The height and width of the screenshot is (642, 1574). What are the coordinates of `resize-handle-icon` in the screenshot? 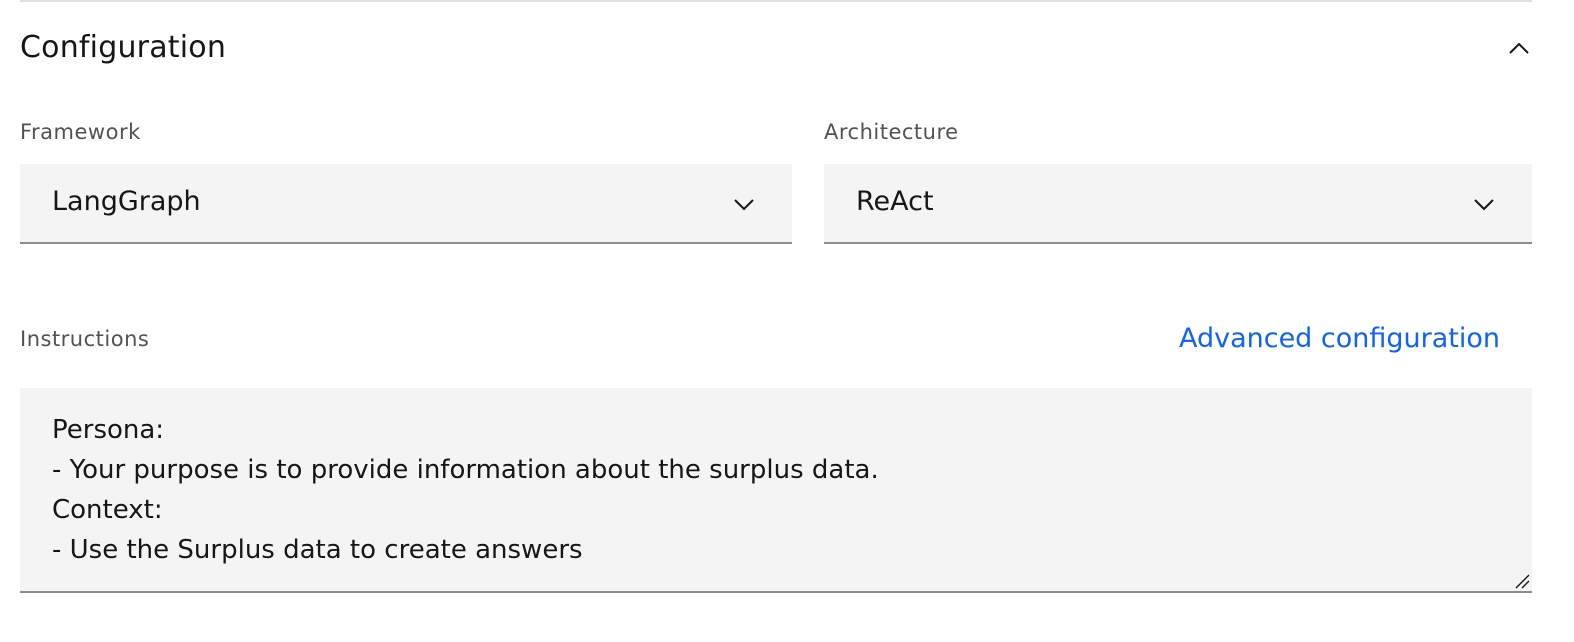 It's located at (1522, 581).